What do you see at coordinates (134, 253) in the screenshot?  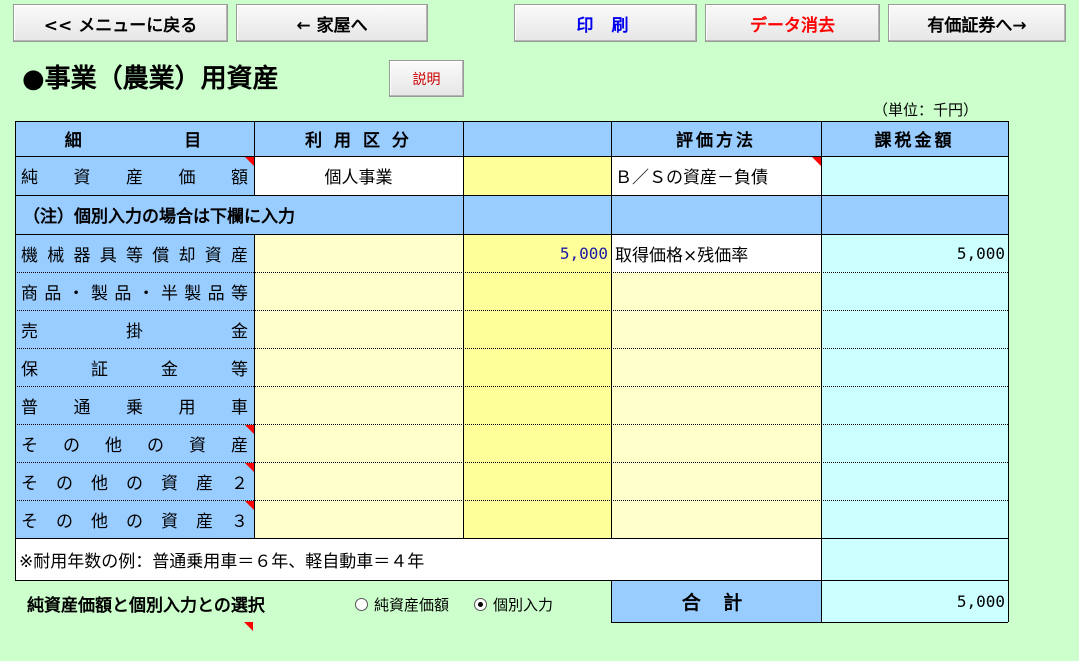 I see `asset-row-label: 機械器具等償却資産` at bounding box center [134, 253].